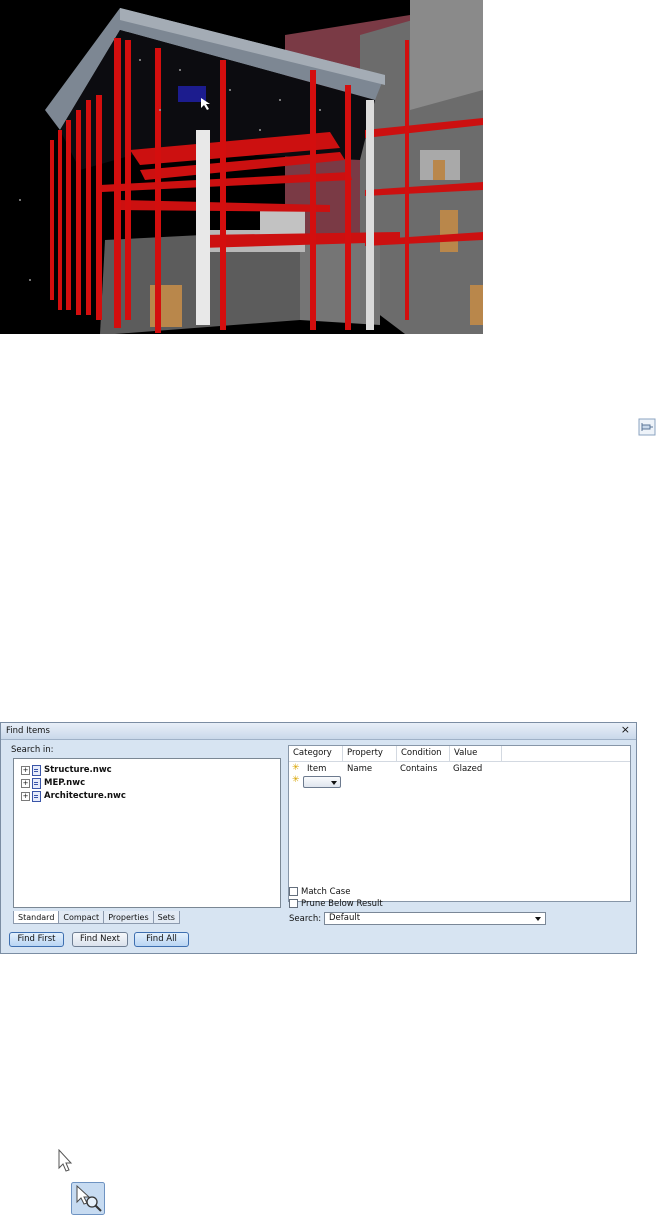 This screenshot has width=659, height=1219. What do you see at coordinates (305, 919) in the screenshot?
I see `search-label: Search:` at bounding box center [305, 919].